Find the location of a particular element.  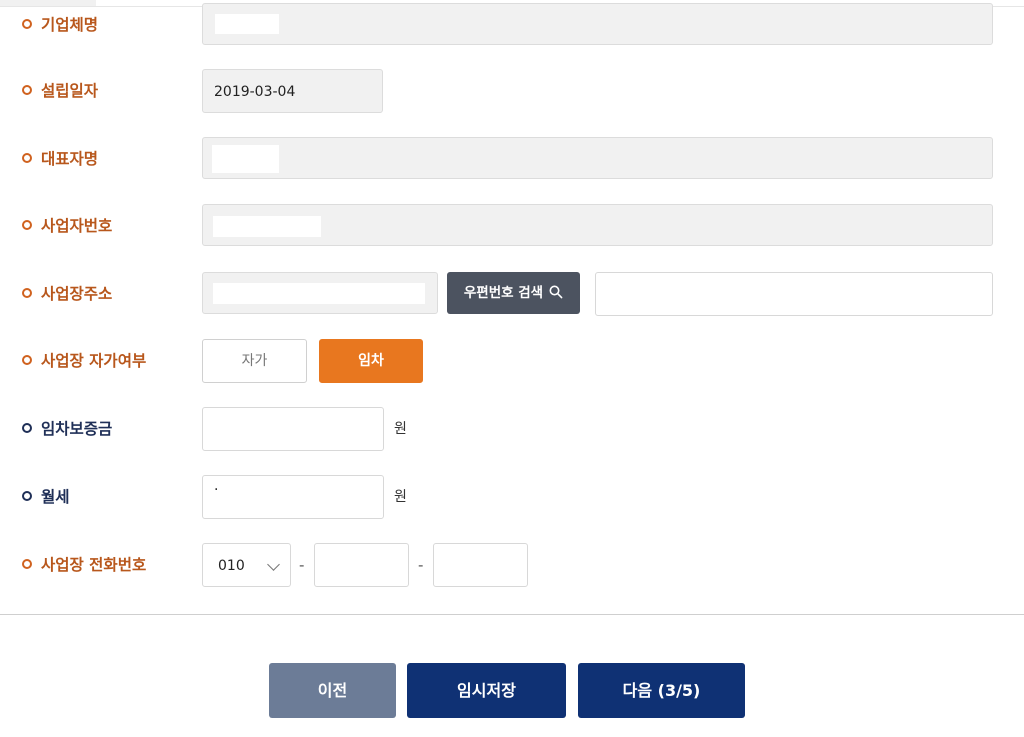

ownership-option-lease: 임차 is located at coordinates (371, 361).